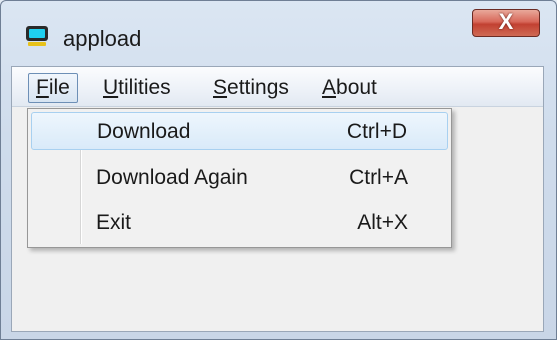 Image resolution: width=557 pixels, height=340 pixels. What do you see at coordinates (376, 131) in the screenshot?
I see `menu-item-download-shortcut: Ctrl+D` at bounding box center [376, 131].